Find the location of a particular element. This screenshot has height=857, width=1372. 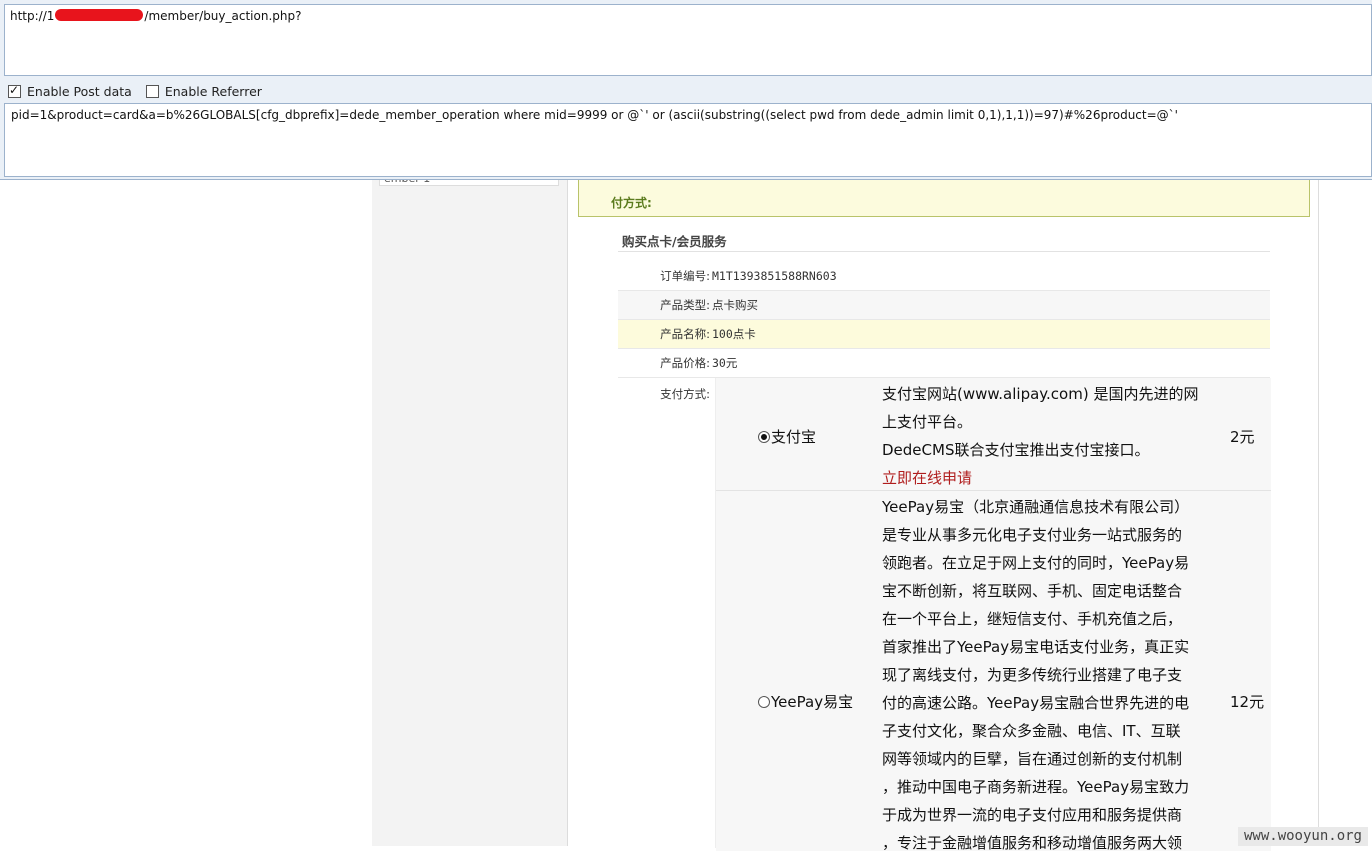

yeepay-name: YeePay易宝 is located at coordinates (812, 702).